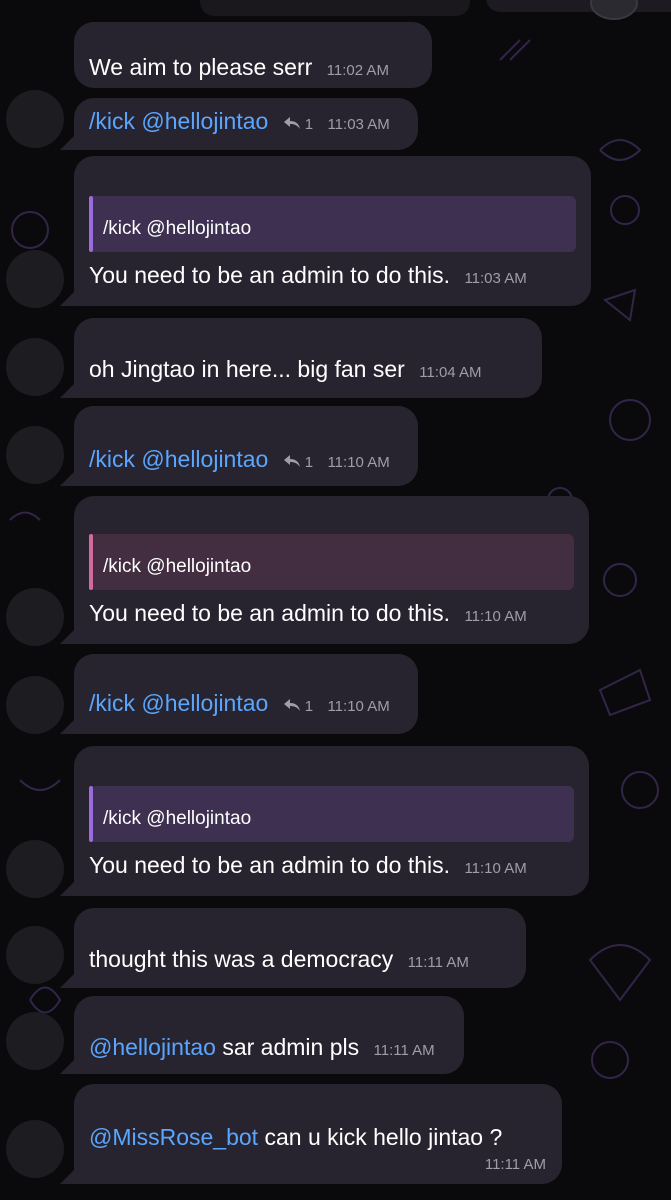 This screenshot has width=671, height=1200. I want to click on message-text: sar admin pls, so click(287, 1047).